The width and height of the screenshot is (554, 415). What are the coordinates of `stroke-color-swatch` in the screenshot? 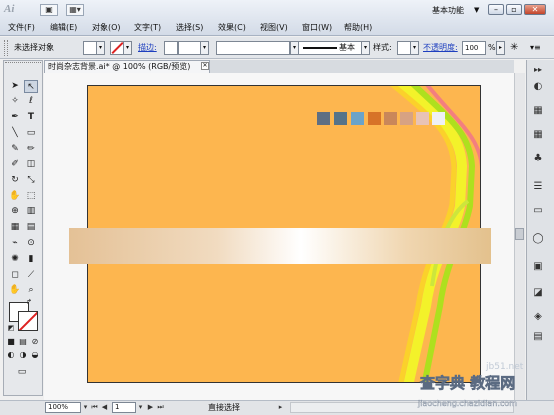 It's located at (117, 48).